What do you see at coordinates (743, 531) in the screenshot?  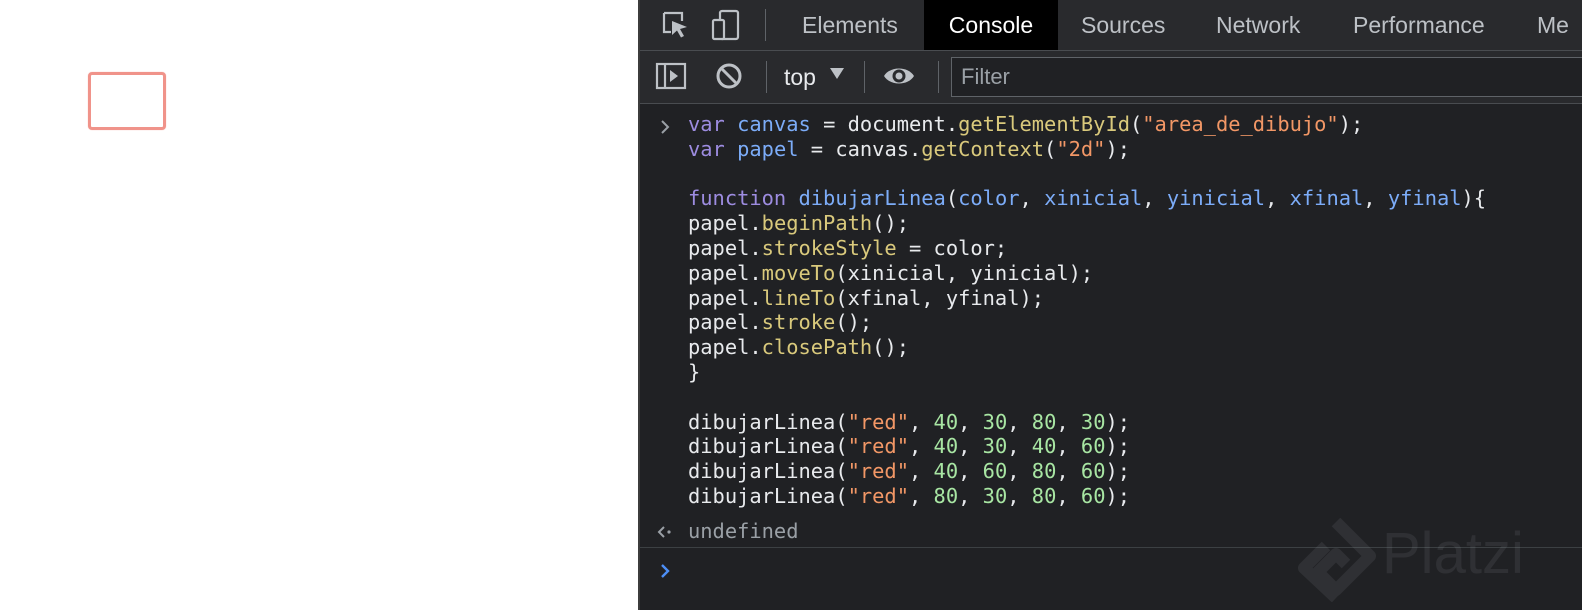 I see `console-result-value: undefined` at bounding box center [743, 531].